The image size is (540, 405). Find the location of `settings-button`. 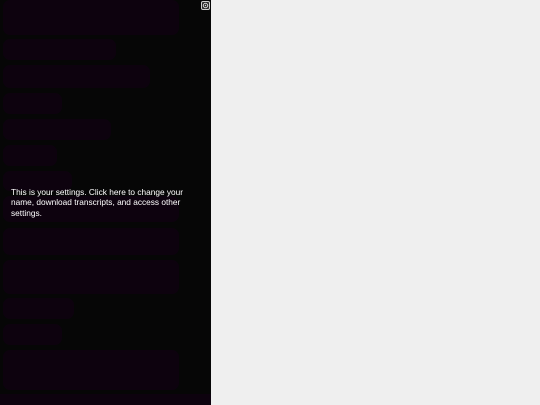

settings-button is located at coordinates (205, 5).